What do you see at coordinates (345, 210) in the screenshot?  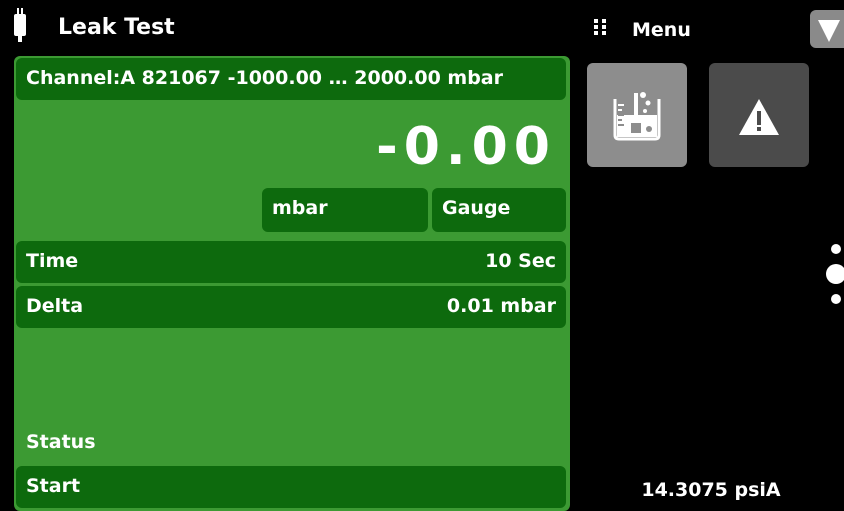 I see `unit-button: mbar` at bounding box center [345, 210].